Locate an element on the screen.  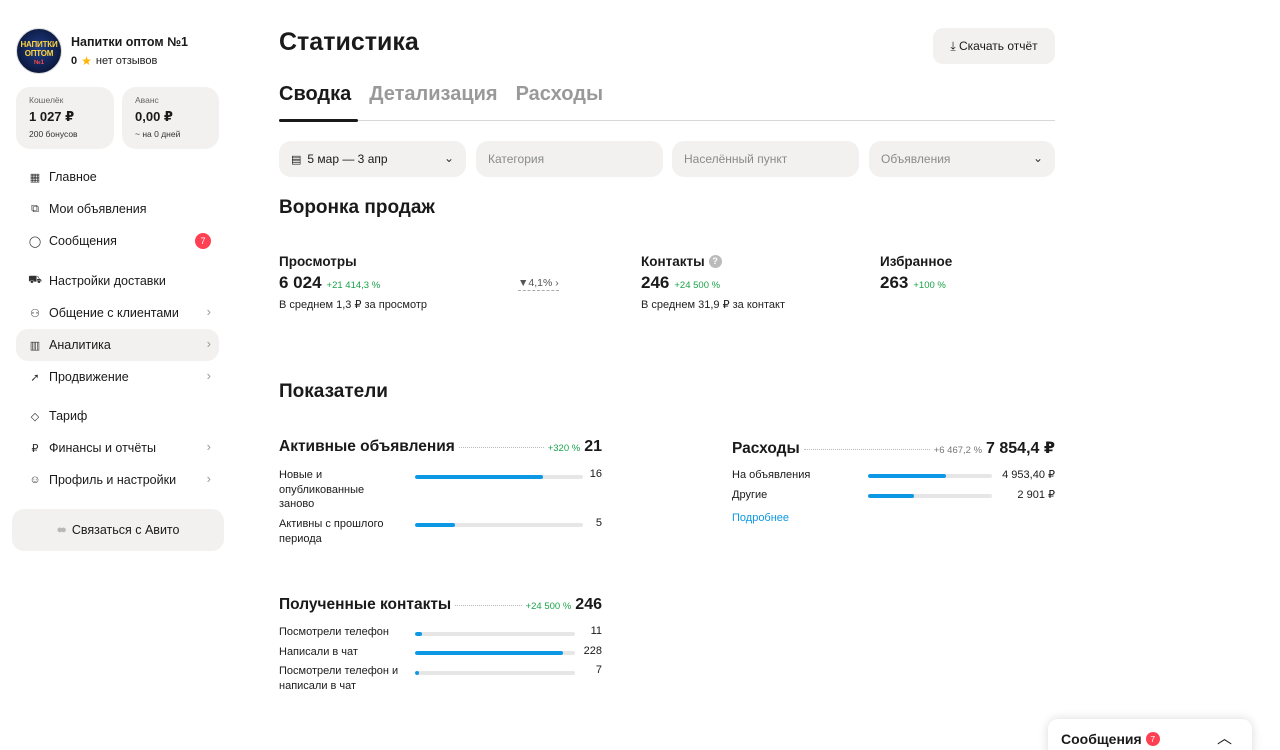
shop-avatar: НАПИТКИ ОПТОМ №1 is located at coordinates (39, 51).